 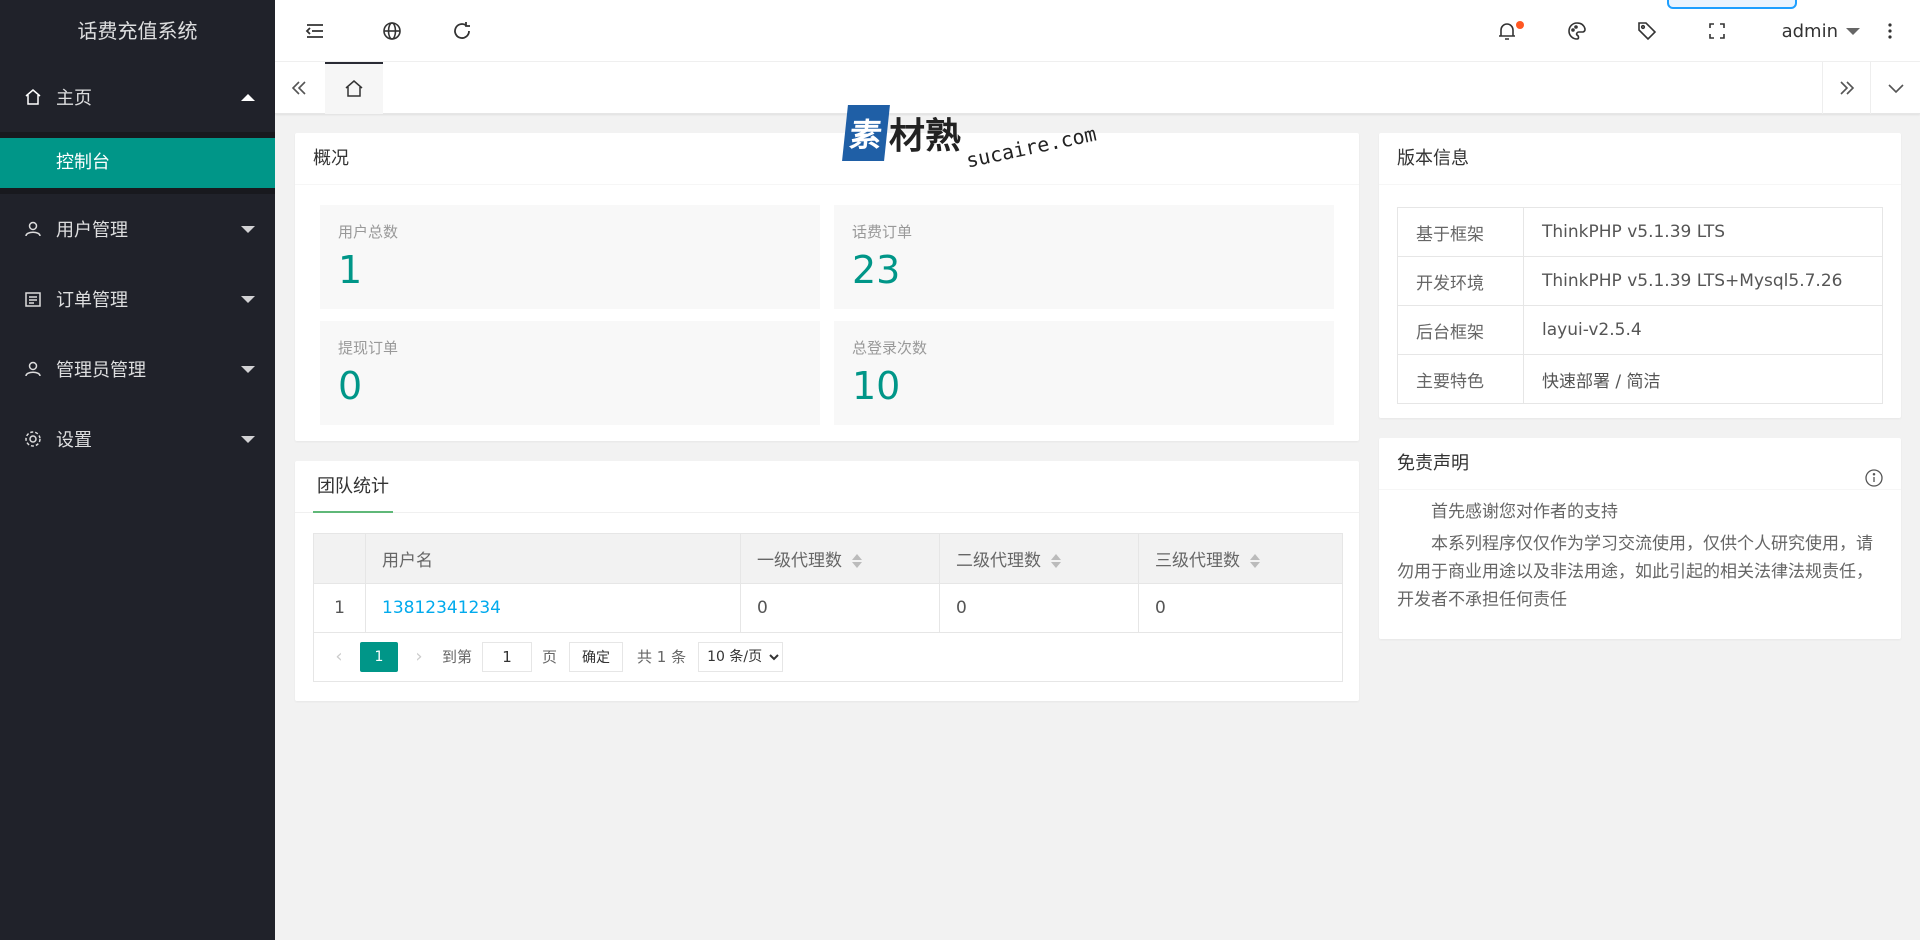 What do you see at coordinates (353, 487) in the screenshot?
I see `tab-team-stats: 团队统计` at bounding box center [353, 487].